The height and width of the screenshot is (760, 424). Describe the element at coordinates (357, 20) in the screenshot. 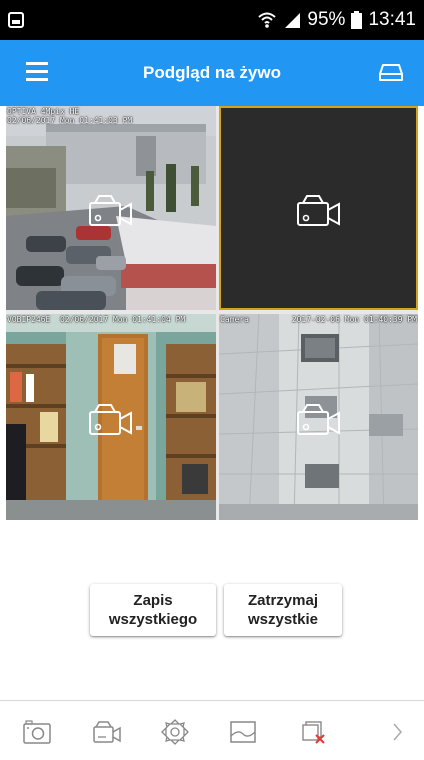

I see `battery-icon` at that location.